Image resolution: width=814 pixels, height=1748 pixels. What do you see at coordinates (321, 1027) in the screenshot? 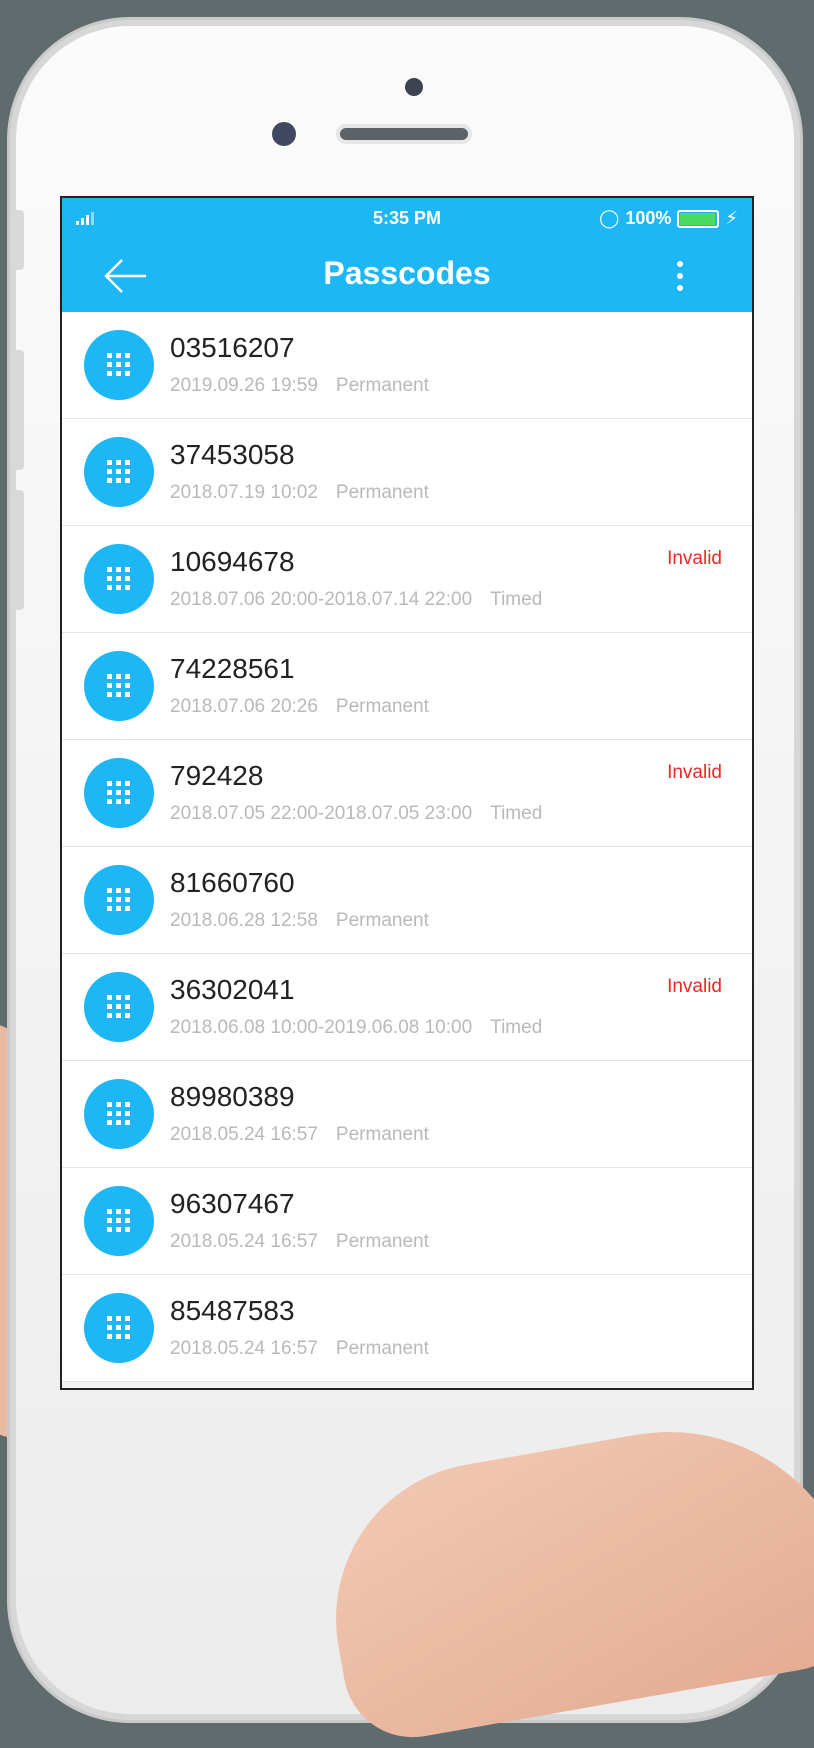
I see `passcode-date: 2018.06.08 10:00-2019.06.08 10:00` at bounding box center [321, 1027].